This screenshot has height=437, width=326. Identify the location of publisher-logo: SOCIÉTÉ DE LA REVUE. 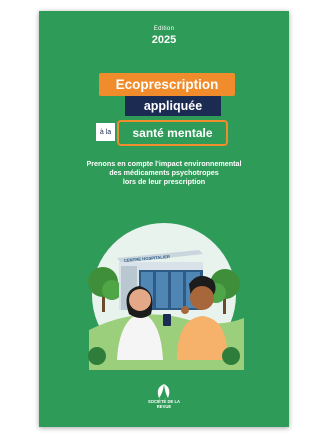
(164, 404).